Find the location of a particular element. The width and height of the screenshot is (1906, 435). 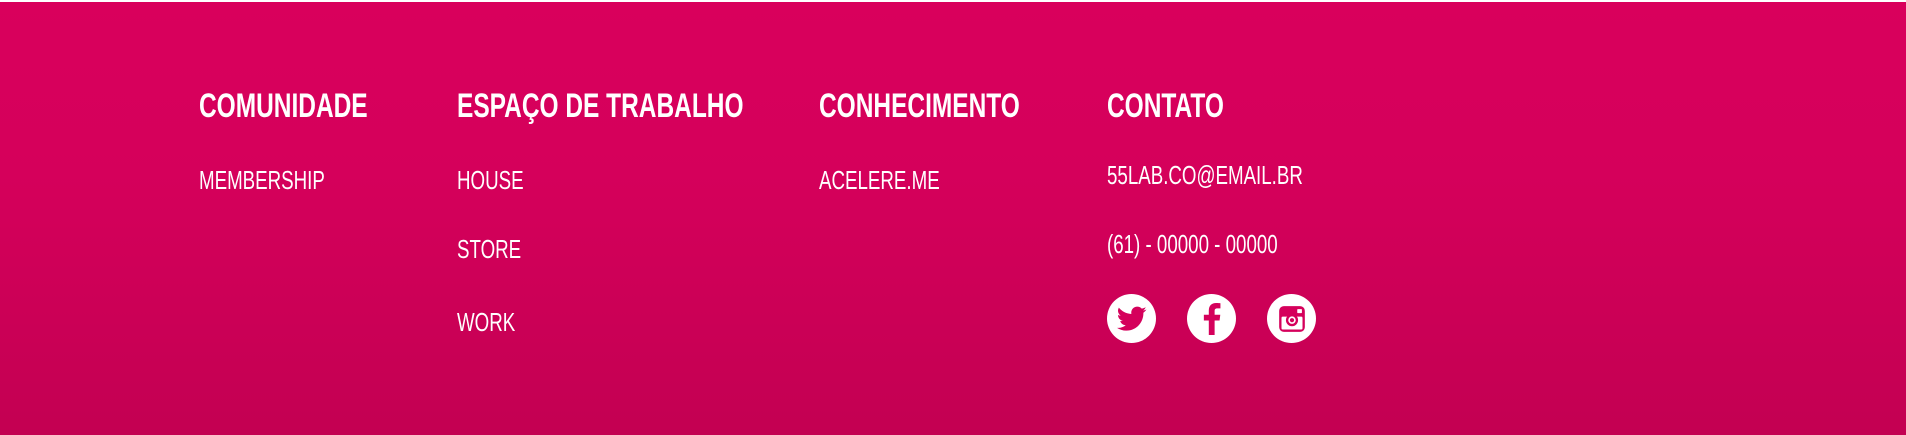

contact-phone: (61) - 00000 - 00000 is located at coordinates (1192, 244).